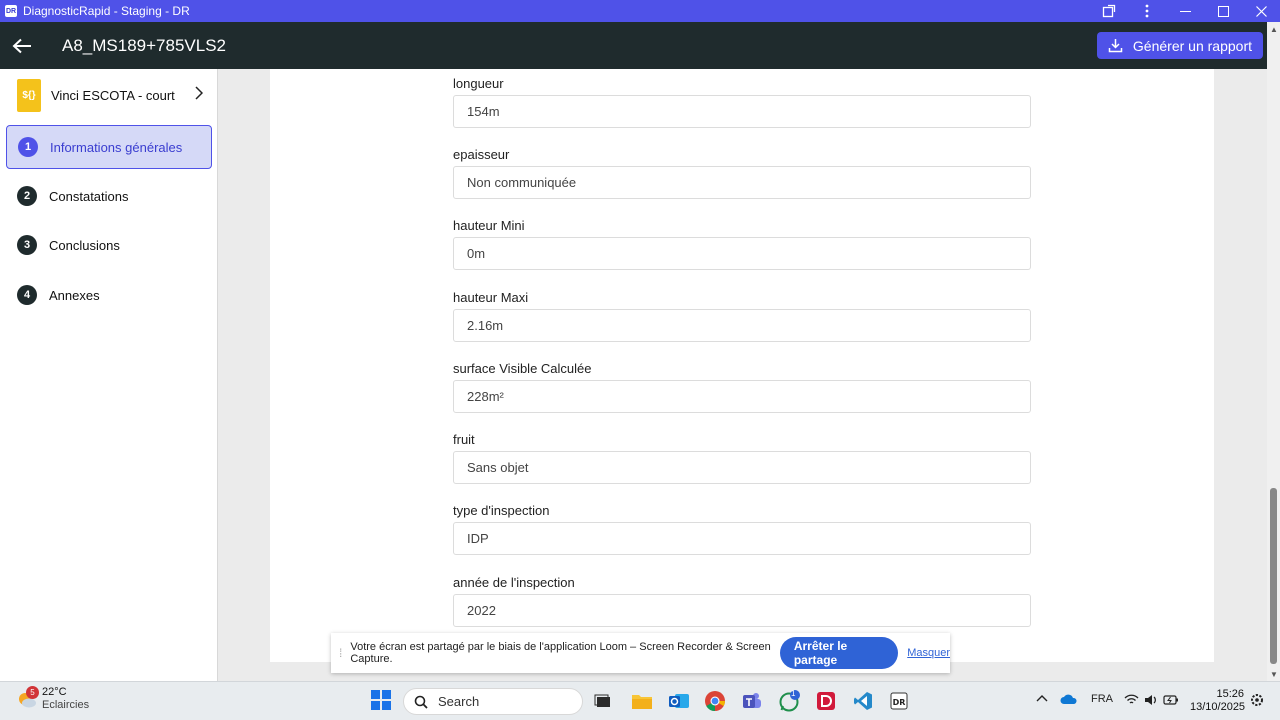  What do you see at coordinates (742, 538) in the screenshot?
I see `field-input-type-inspection: IDP` at bounding box center [742, 538].